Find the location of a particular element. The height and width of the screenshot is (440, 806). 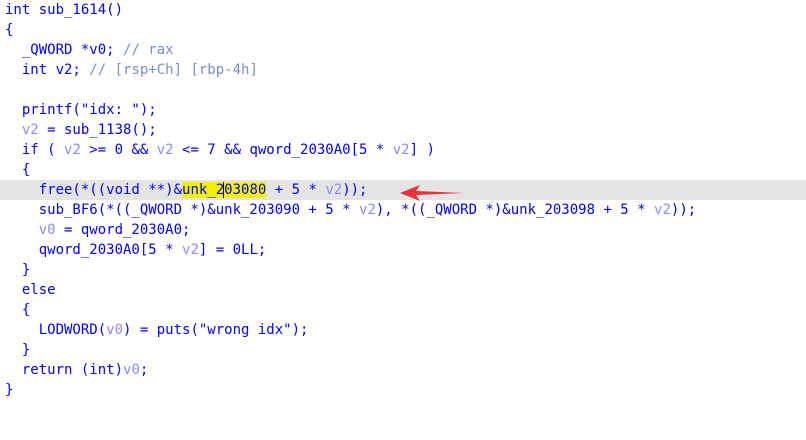

rhs: ] = 0LL; is located at coordinates (232, 250).